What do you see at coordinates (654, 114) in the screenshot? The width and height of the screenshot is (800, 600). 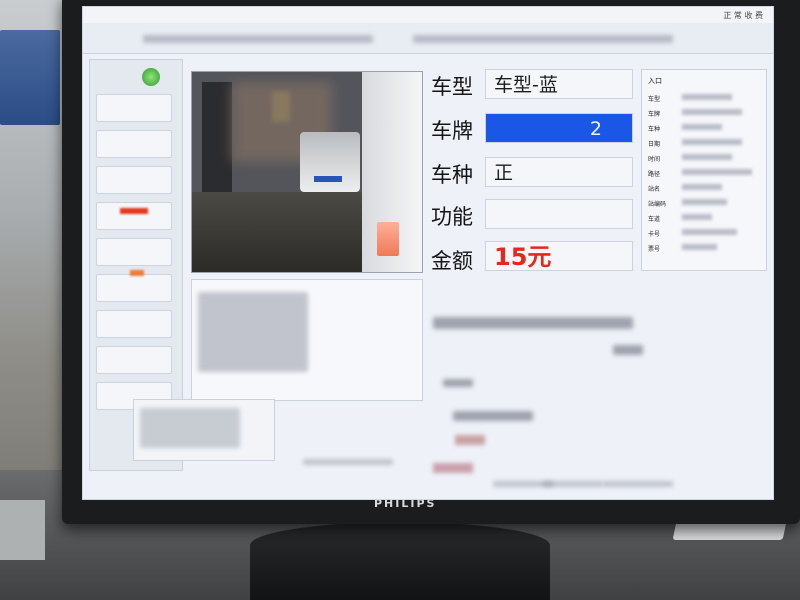 I see `entry-row-plate: 车牌` at bounding box center [654, 114].